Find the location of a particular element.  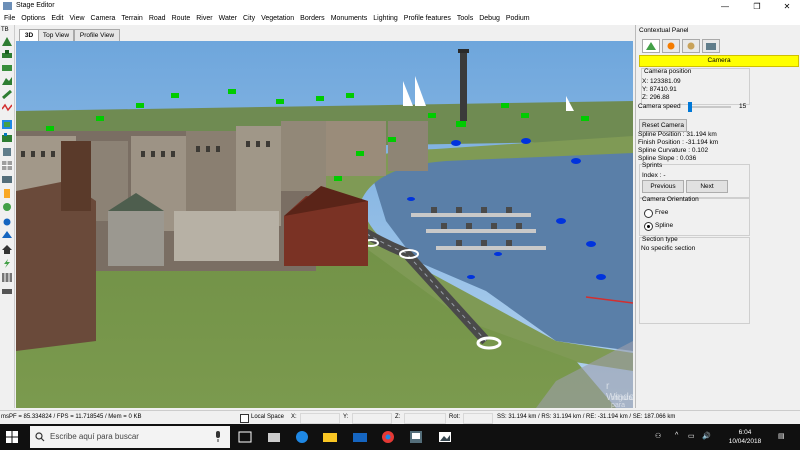

x-field is located at coordinates (320, 418).